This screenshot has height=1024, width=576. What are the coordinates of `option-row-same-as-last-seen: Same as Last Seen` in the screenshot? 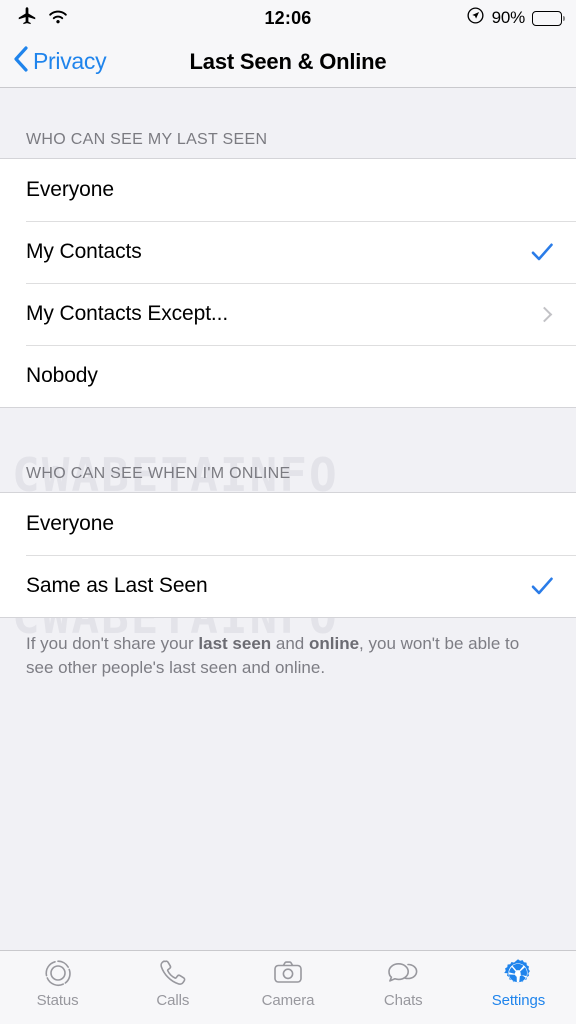 It's located at (288, 586).